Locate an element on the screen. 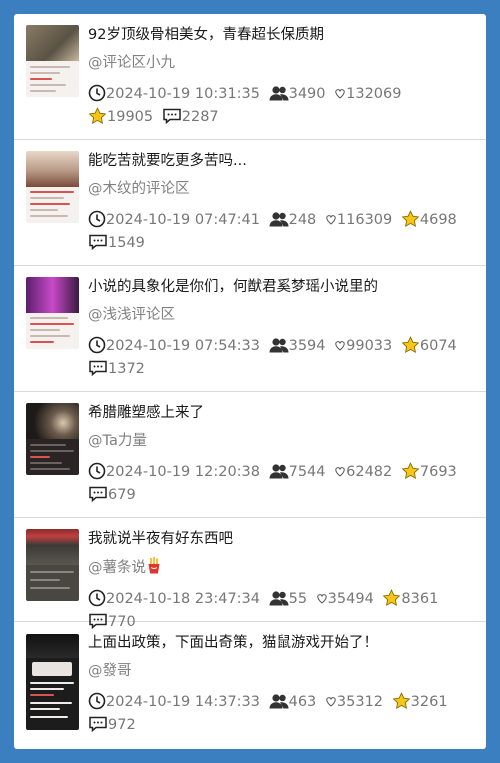  author-name: @评论区小九 is located at coordinates (283, 63).